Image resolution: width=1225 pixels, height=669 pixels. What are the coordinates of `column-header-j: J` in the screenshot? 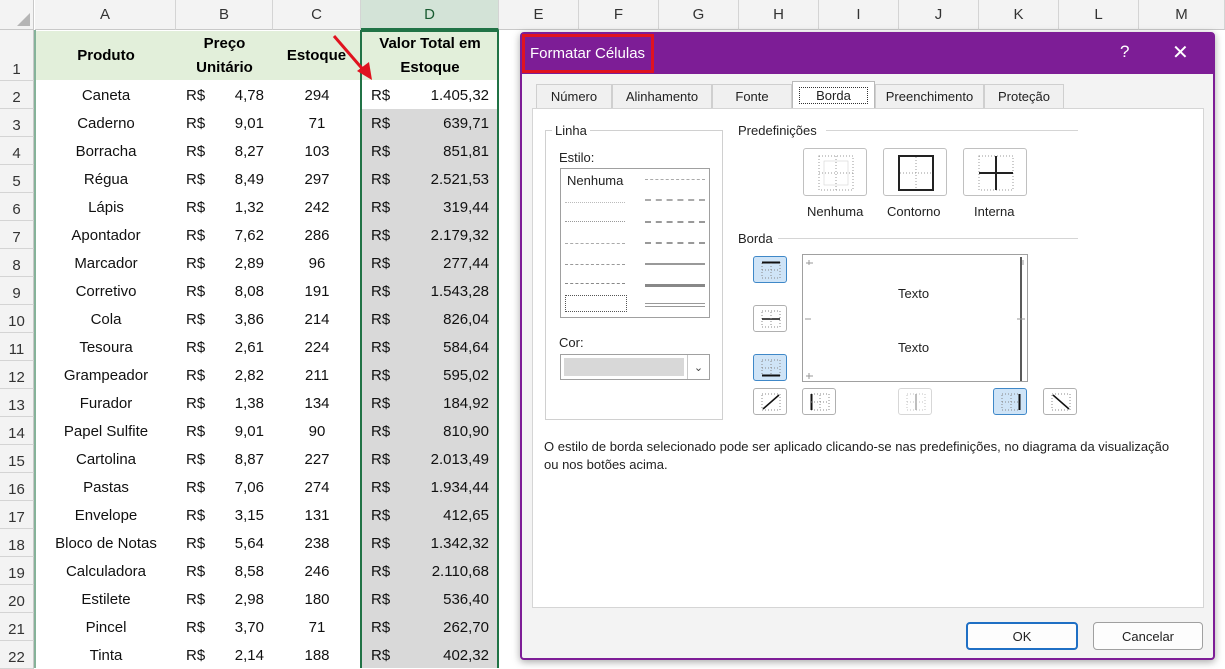 It's located at (939, 15).